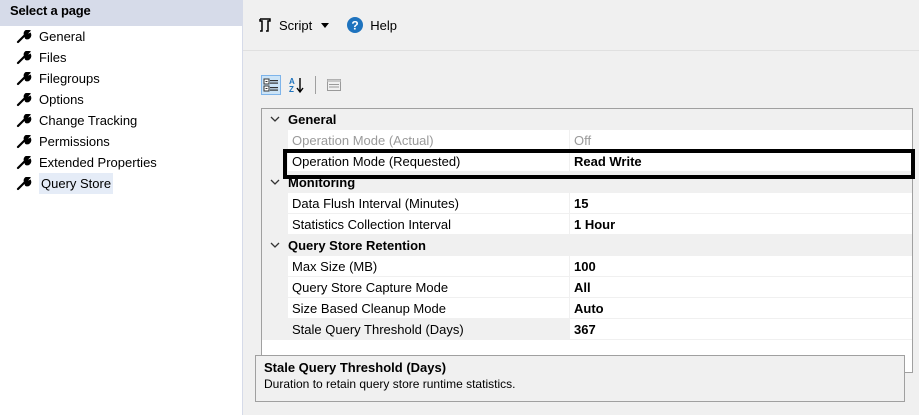  I want to click on script-label: Script, so click(296, 25).